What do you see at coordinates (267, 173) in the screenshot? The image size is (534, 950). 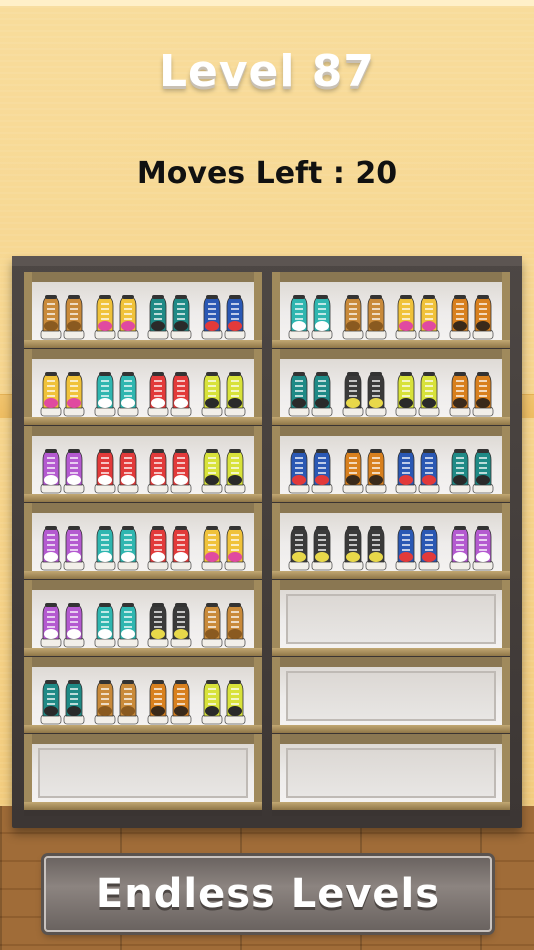 I see `moves-left-counter: Moves Left : 20` at bounding box center [267, 173].